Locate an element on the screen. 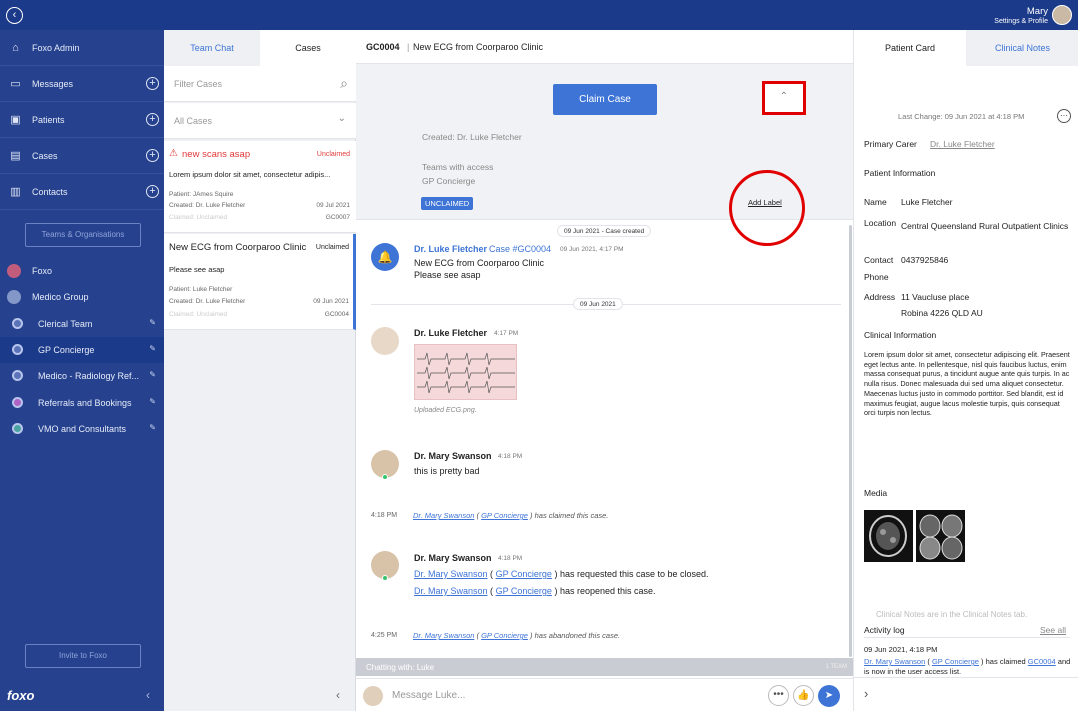 Image resolution: width=1078 pixels, height=711 pixels. online-status-icon is located at coordinates (385, 578).